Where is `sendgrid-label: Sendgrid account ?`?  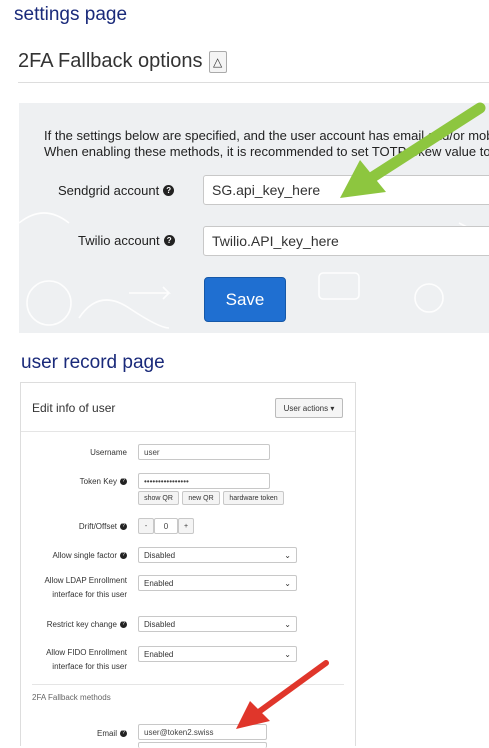
sendgrid-label: Sendgrid account ? is located at coordinates (116, 190).